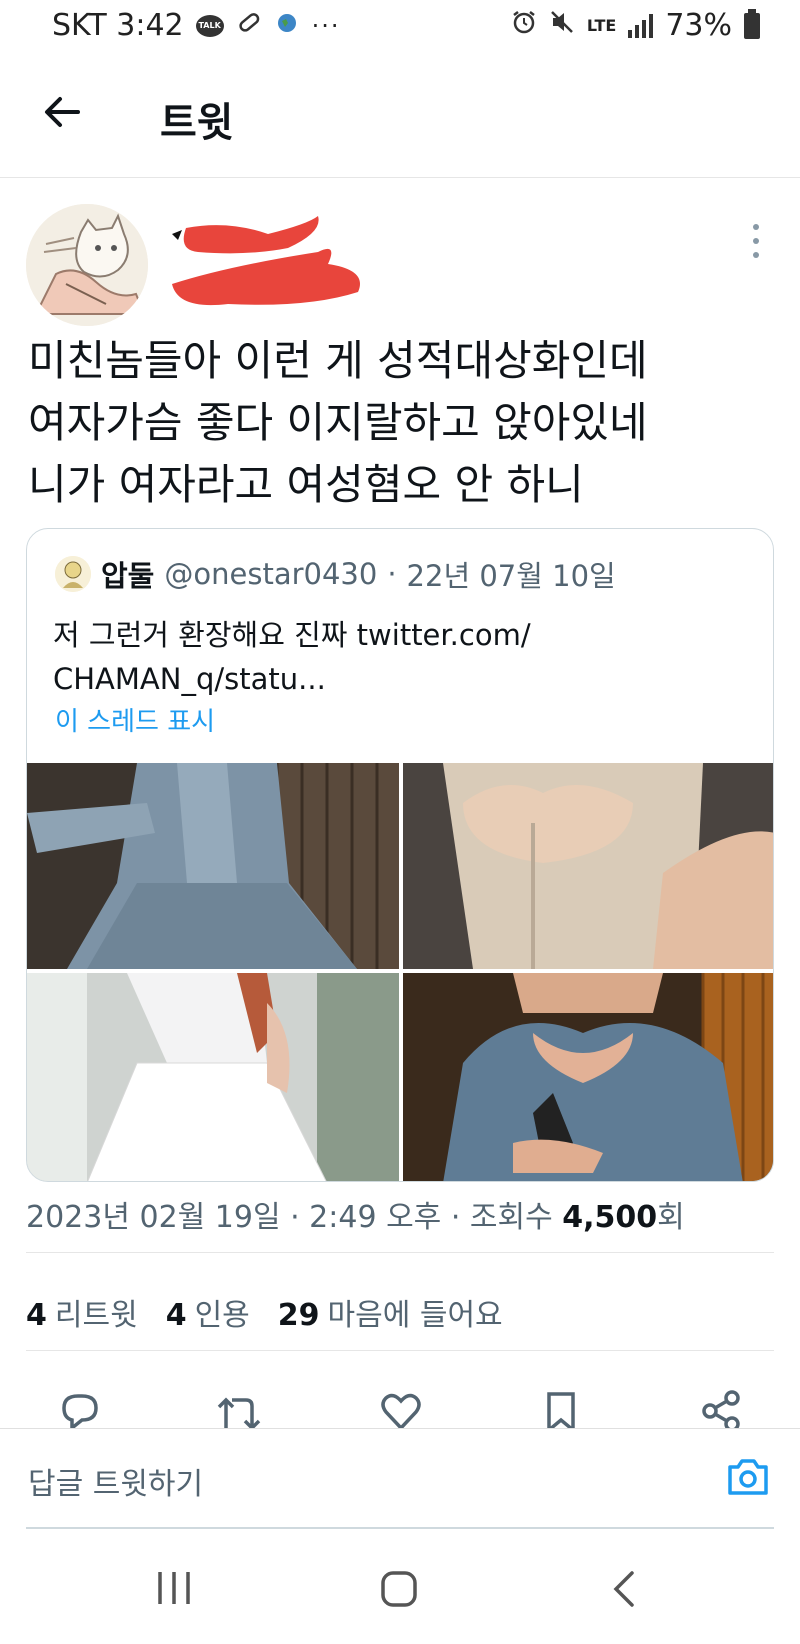 The height and width of the screenshot is (1644, 800). I want to click on mute-icon, so click(562, 25).